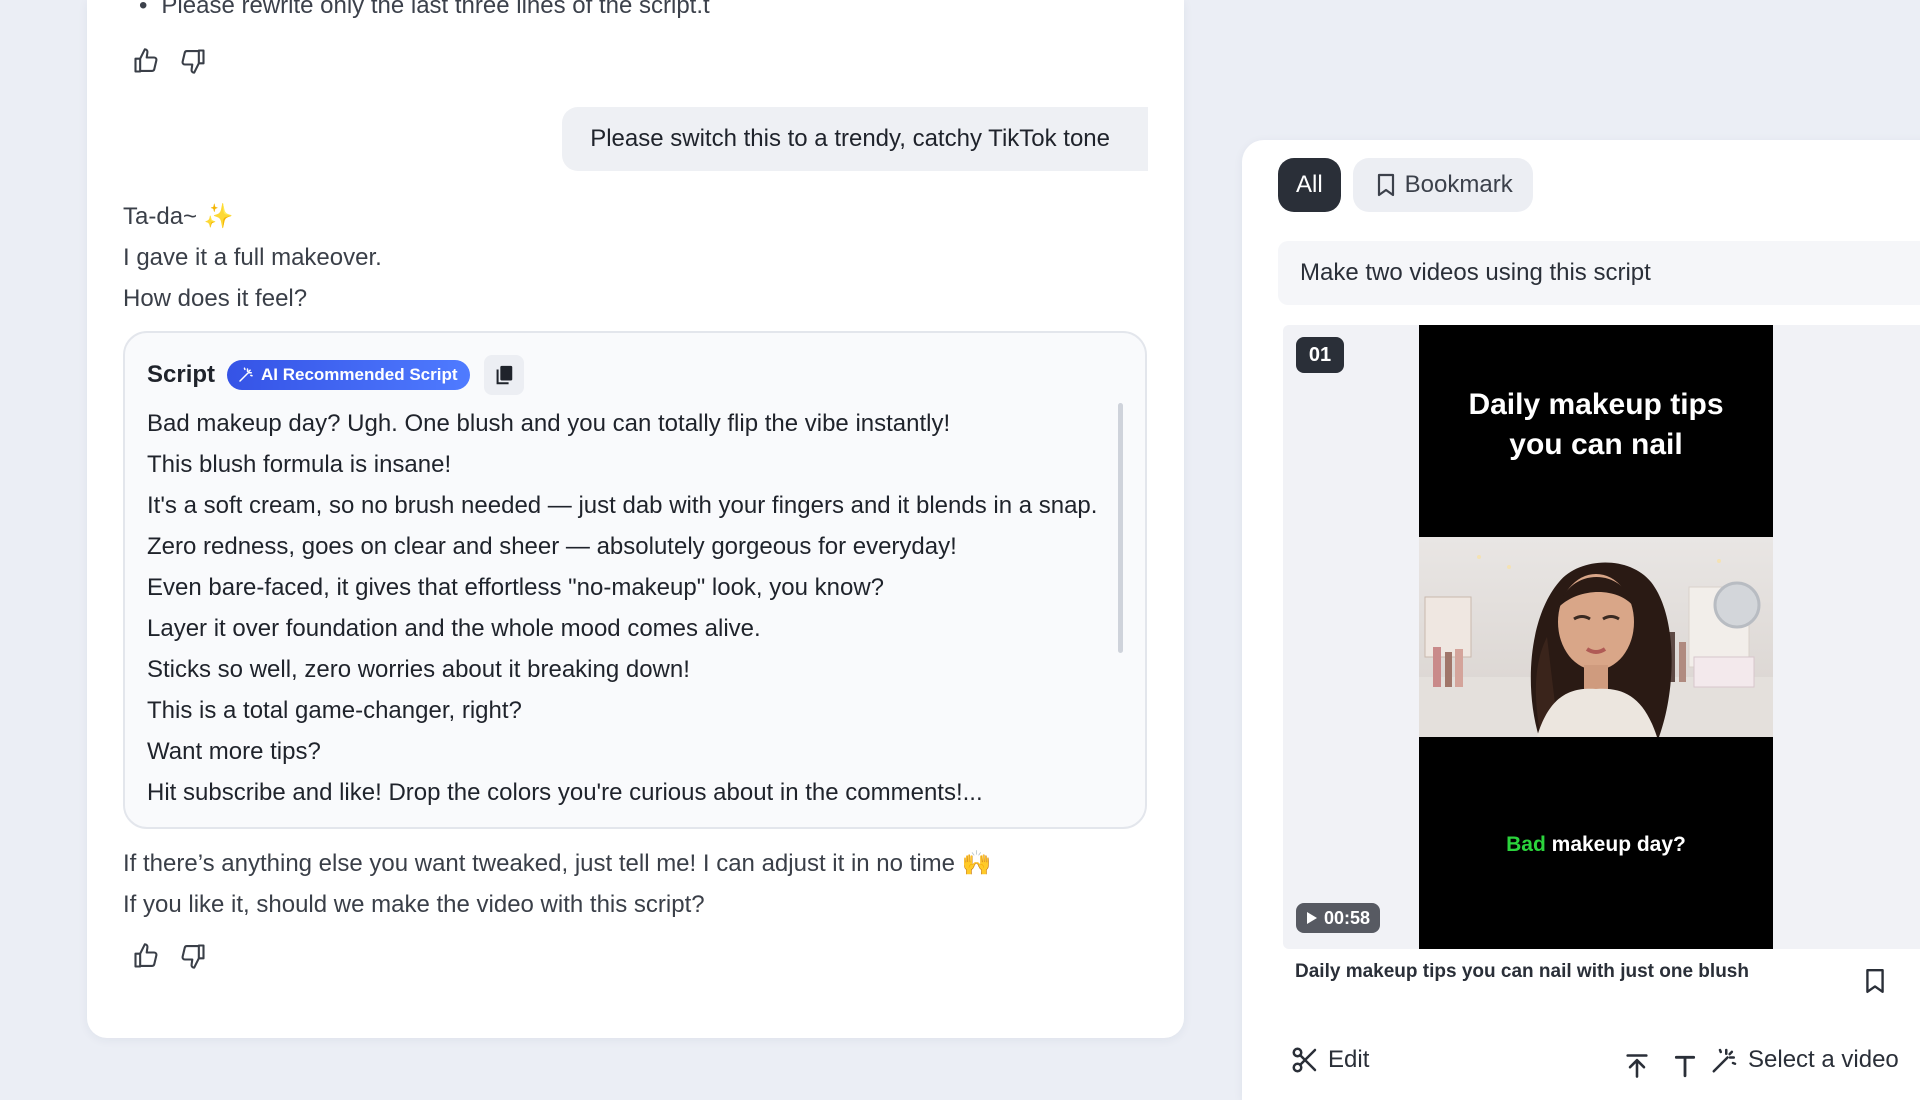 This screenshot has height=1100, width=1920. What do you see at coordinates (1475, 272) in the screenshot?
I see `prompt-text: Make two videos using this script` at bounding box center [1475, 272].